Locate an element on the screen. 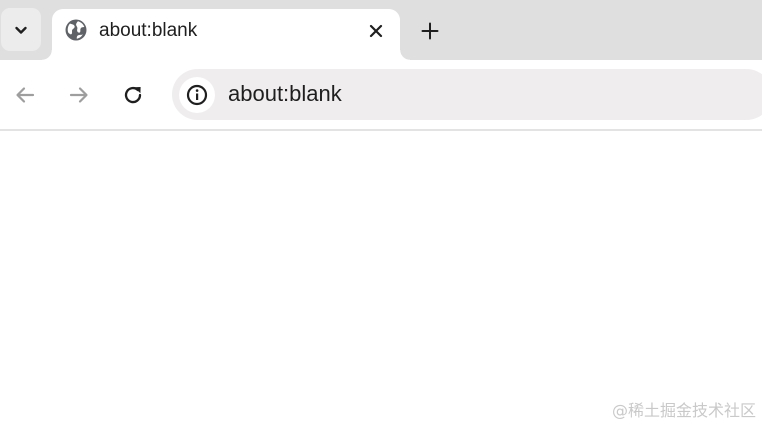 This screenshot has height=427, width=762. close-icon is located at coordinates (376, 31).